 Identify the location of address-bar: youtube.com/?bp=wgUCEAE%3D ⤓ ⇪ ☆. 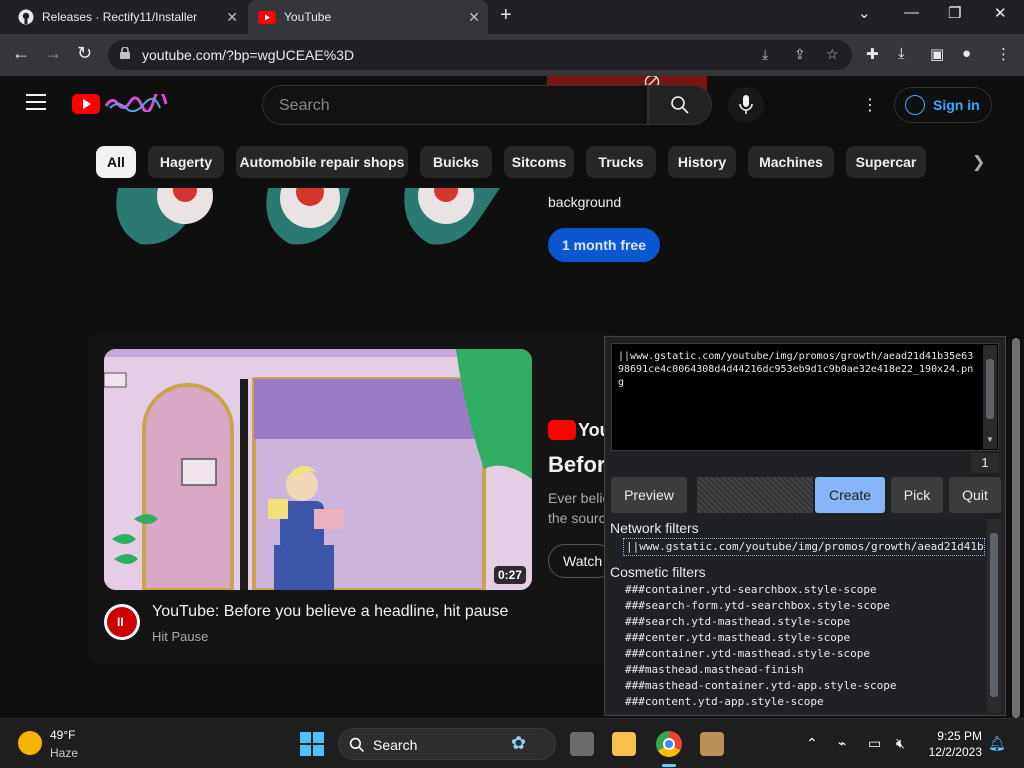
(480, 55).